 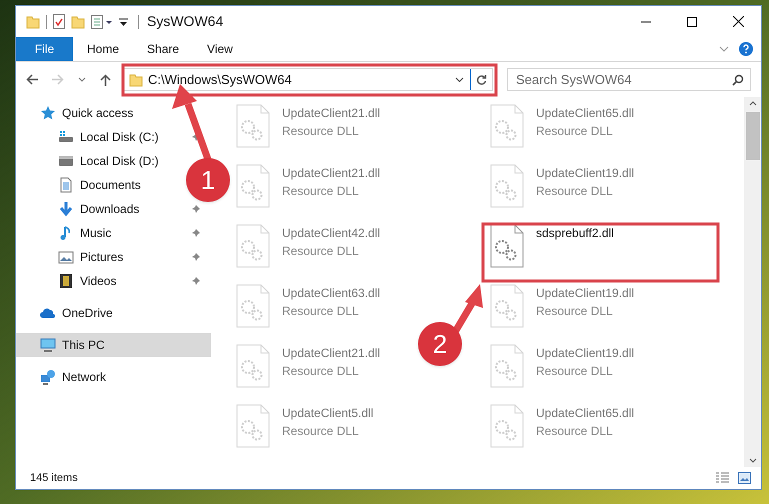 I want to click on nav-item: Videos, so click(x=113, y=281).